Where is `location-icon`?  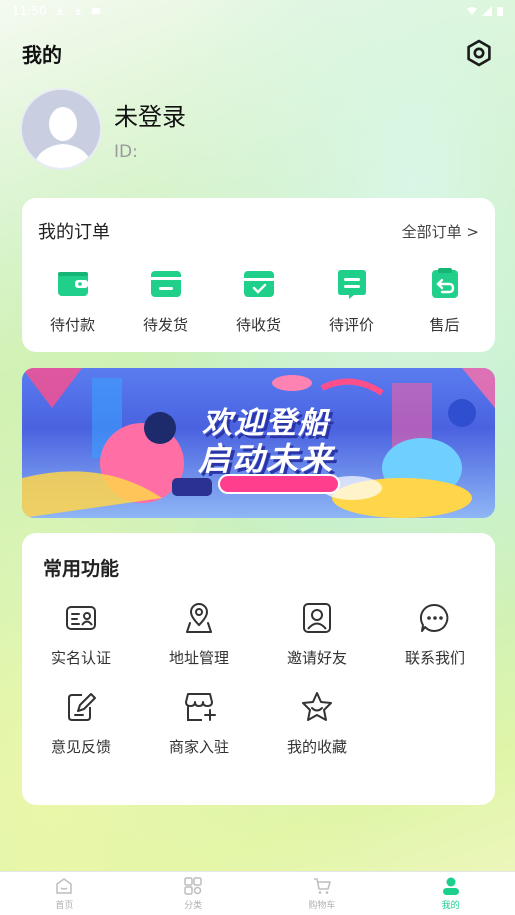
location-icon is located at coordinates (199, 618).